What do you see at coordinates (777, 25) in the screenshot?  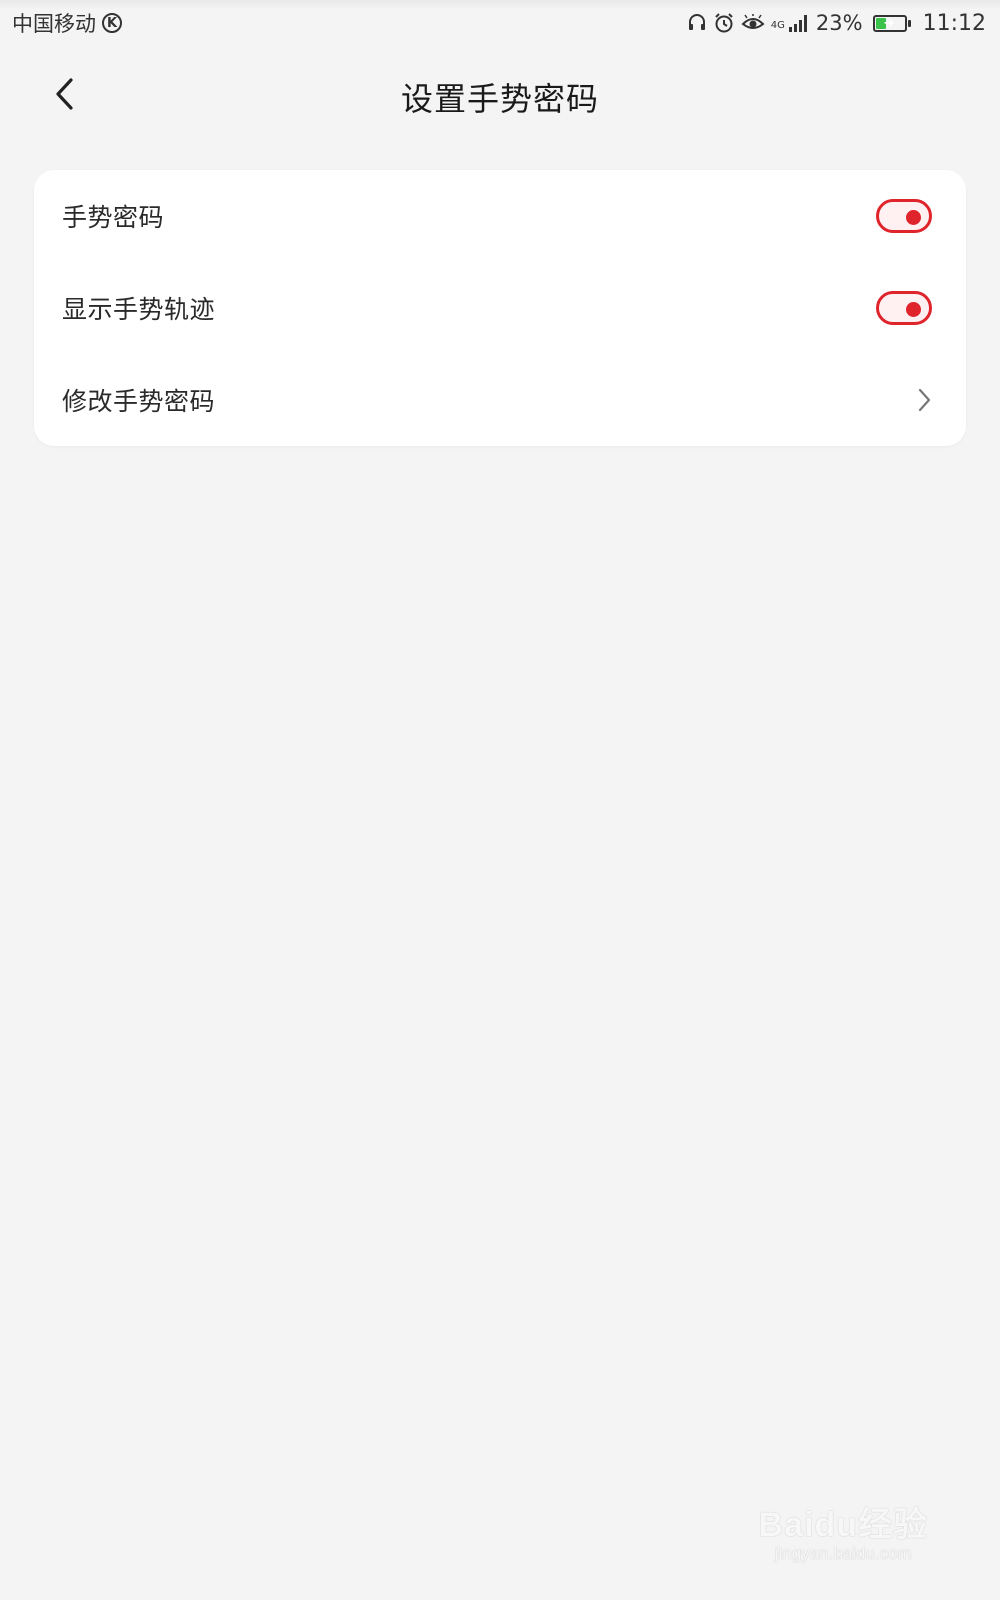 I see `network-type-label: 4G` at bounding box center [777, 25].